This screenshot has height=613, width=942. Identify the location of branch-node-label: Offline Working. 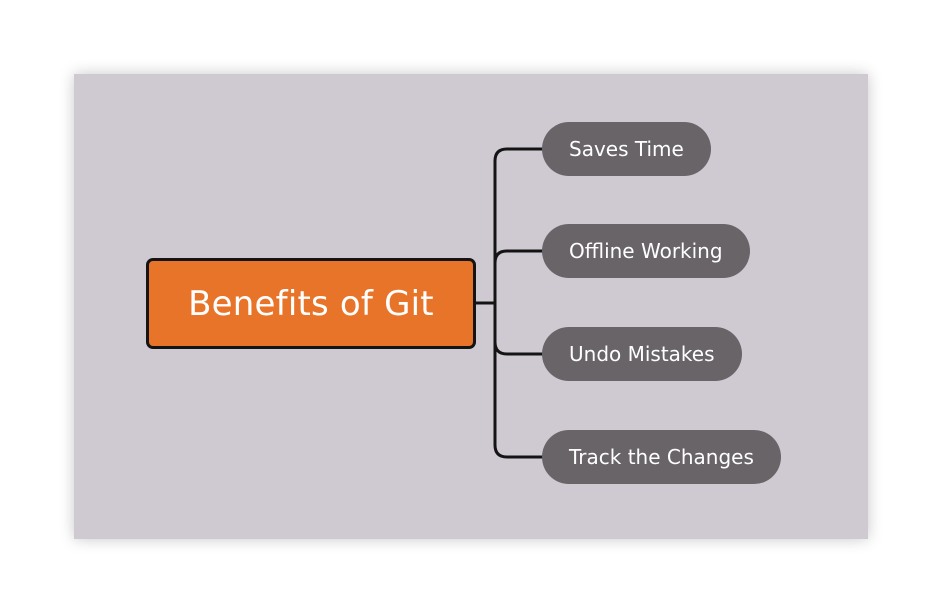
(646, 251).